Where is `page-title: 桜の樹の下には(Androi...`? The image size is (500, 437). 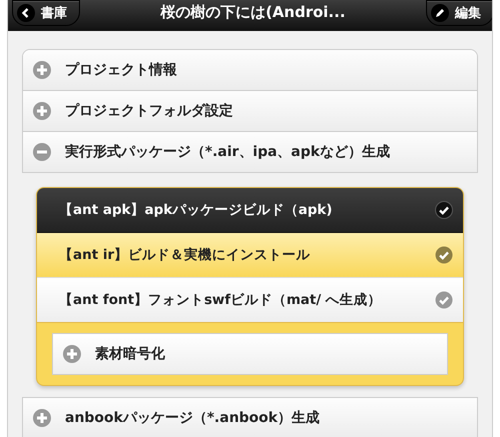
page-title: 桜の樹の下には(Androi... is located at coordinates (253, 12).